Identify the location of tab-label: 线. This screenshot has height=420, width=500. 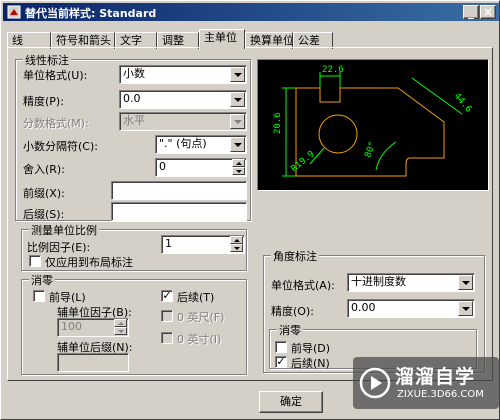
(17, 40).